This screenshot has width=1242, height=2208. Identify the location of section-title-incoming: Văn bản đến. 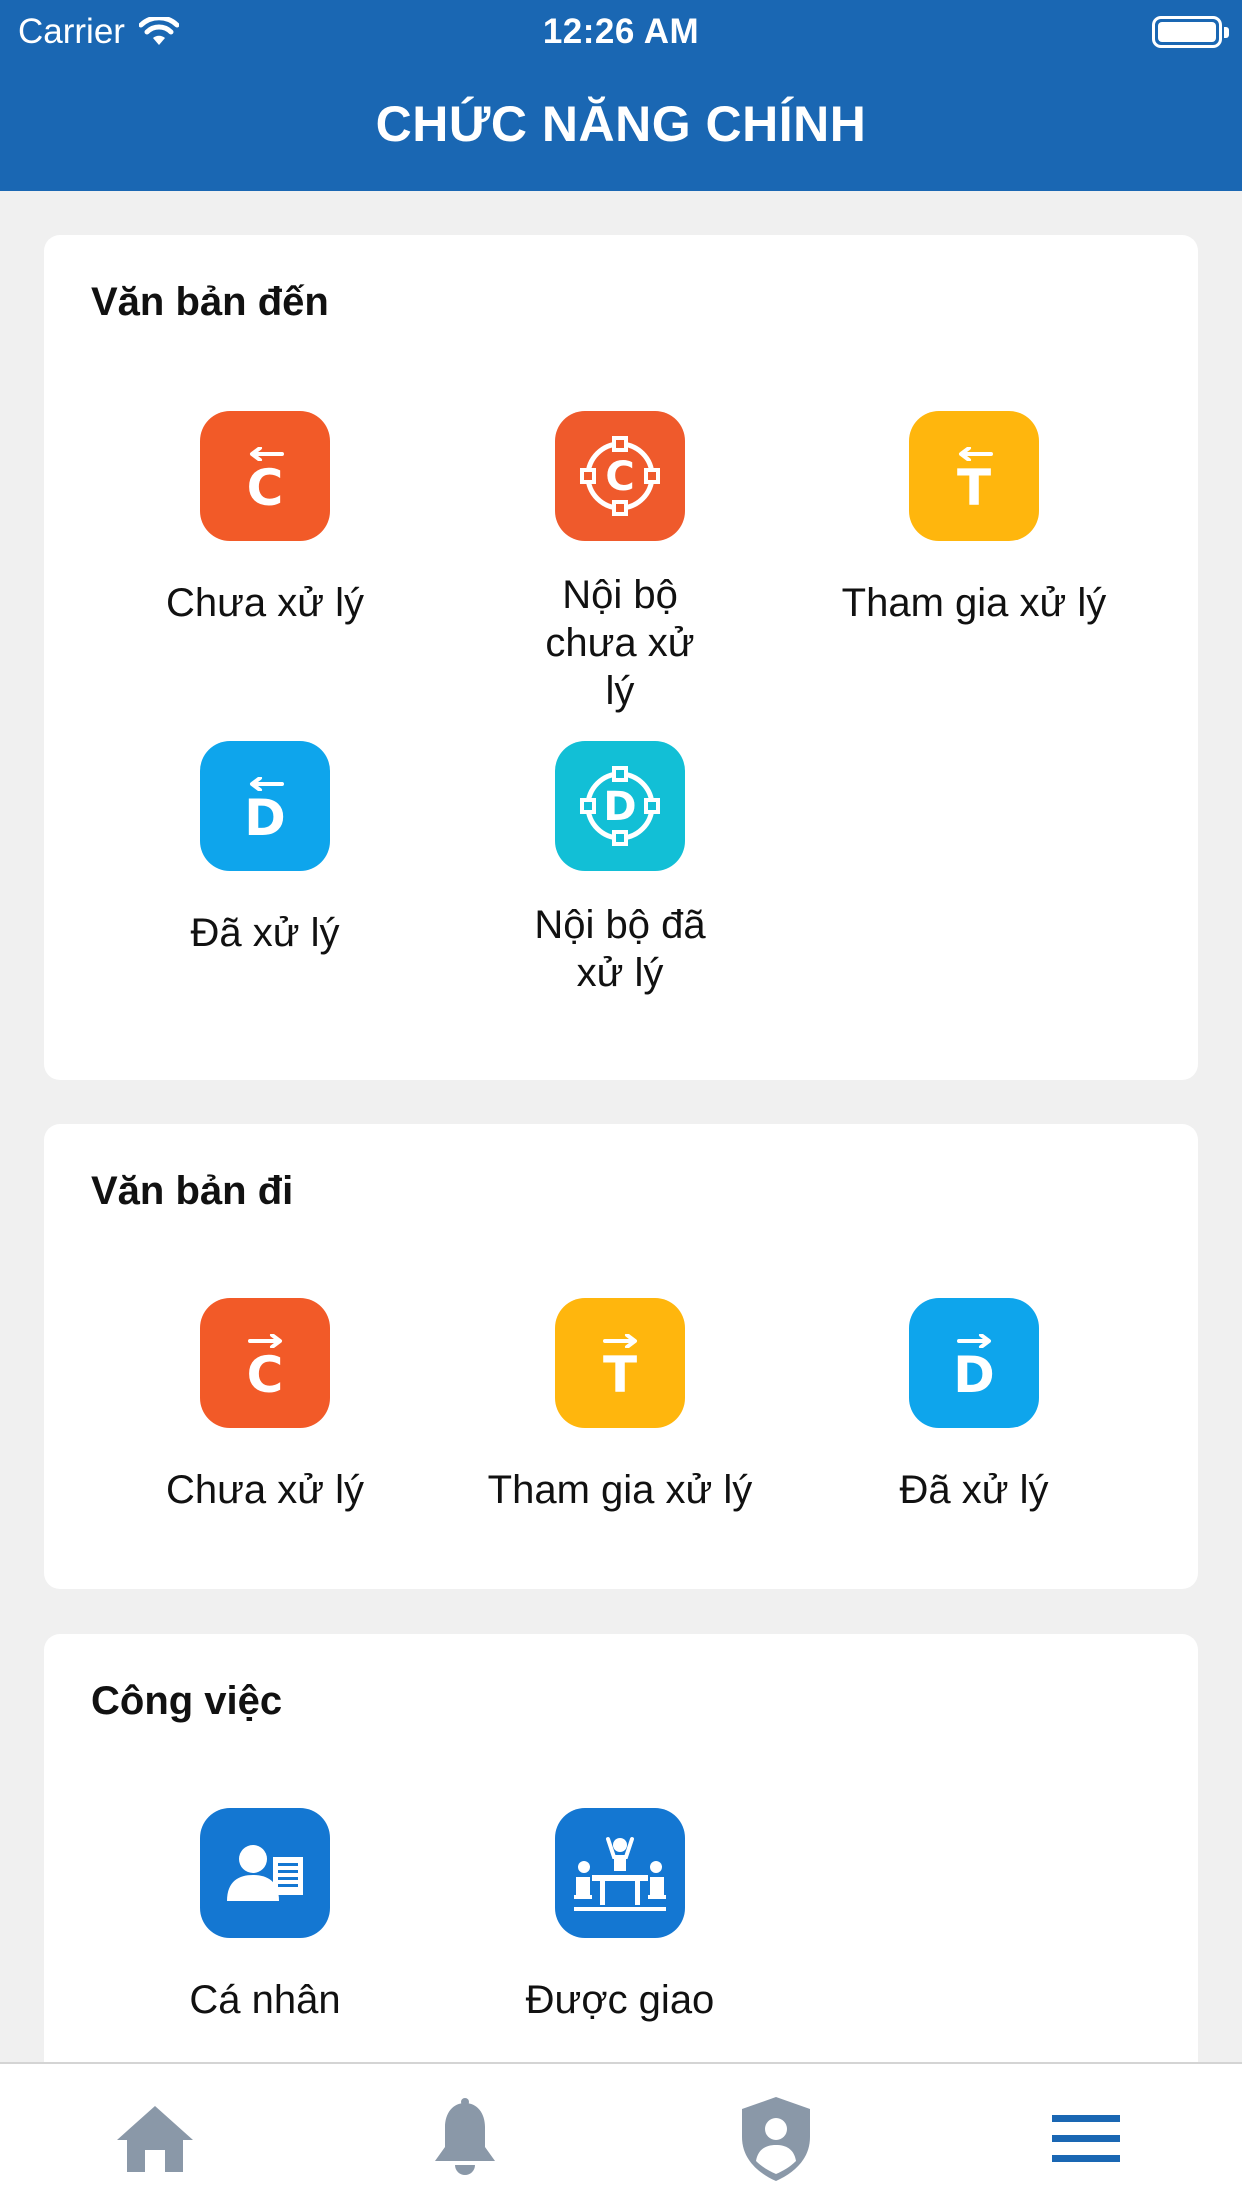
(210, 302).